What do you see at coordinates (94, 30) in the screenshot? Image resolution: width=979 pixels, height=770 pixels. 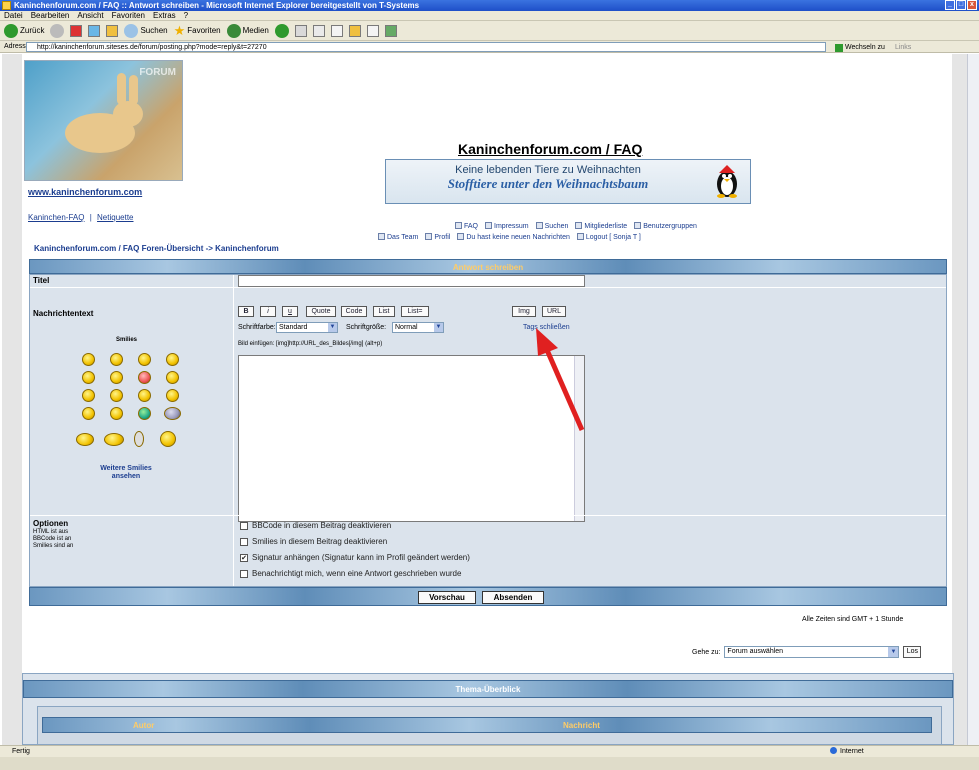 I see `refresh-button` at bounding box center [94, 30].